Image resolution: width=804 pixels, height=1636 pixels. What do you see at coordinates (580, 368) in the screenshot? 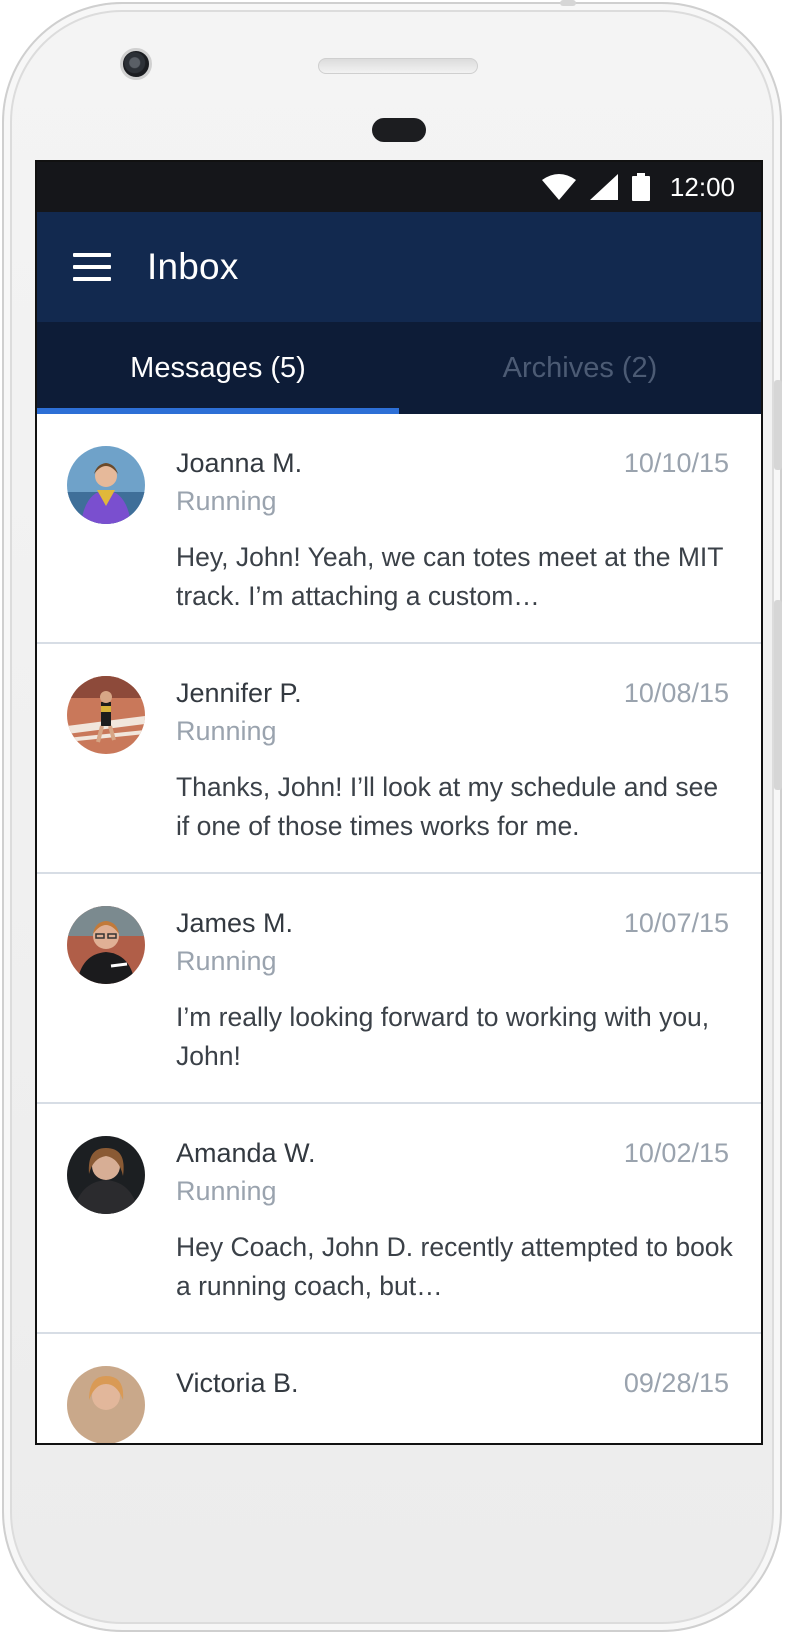
I see `tab-archives: Archives (2)` at bounding box center [580, 368].